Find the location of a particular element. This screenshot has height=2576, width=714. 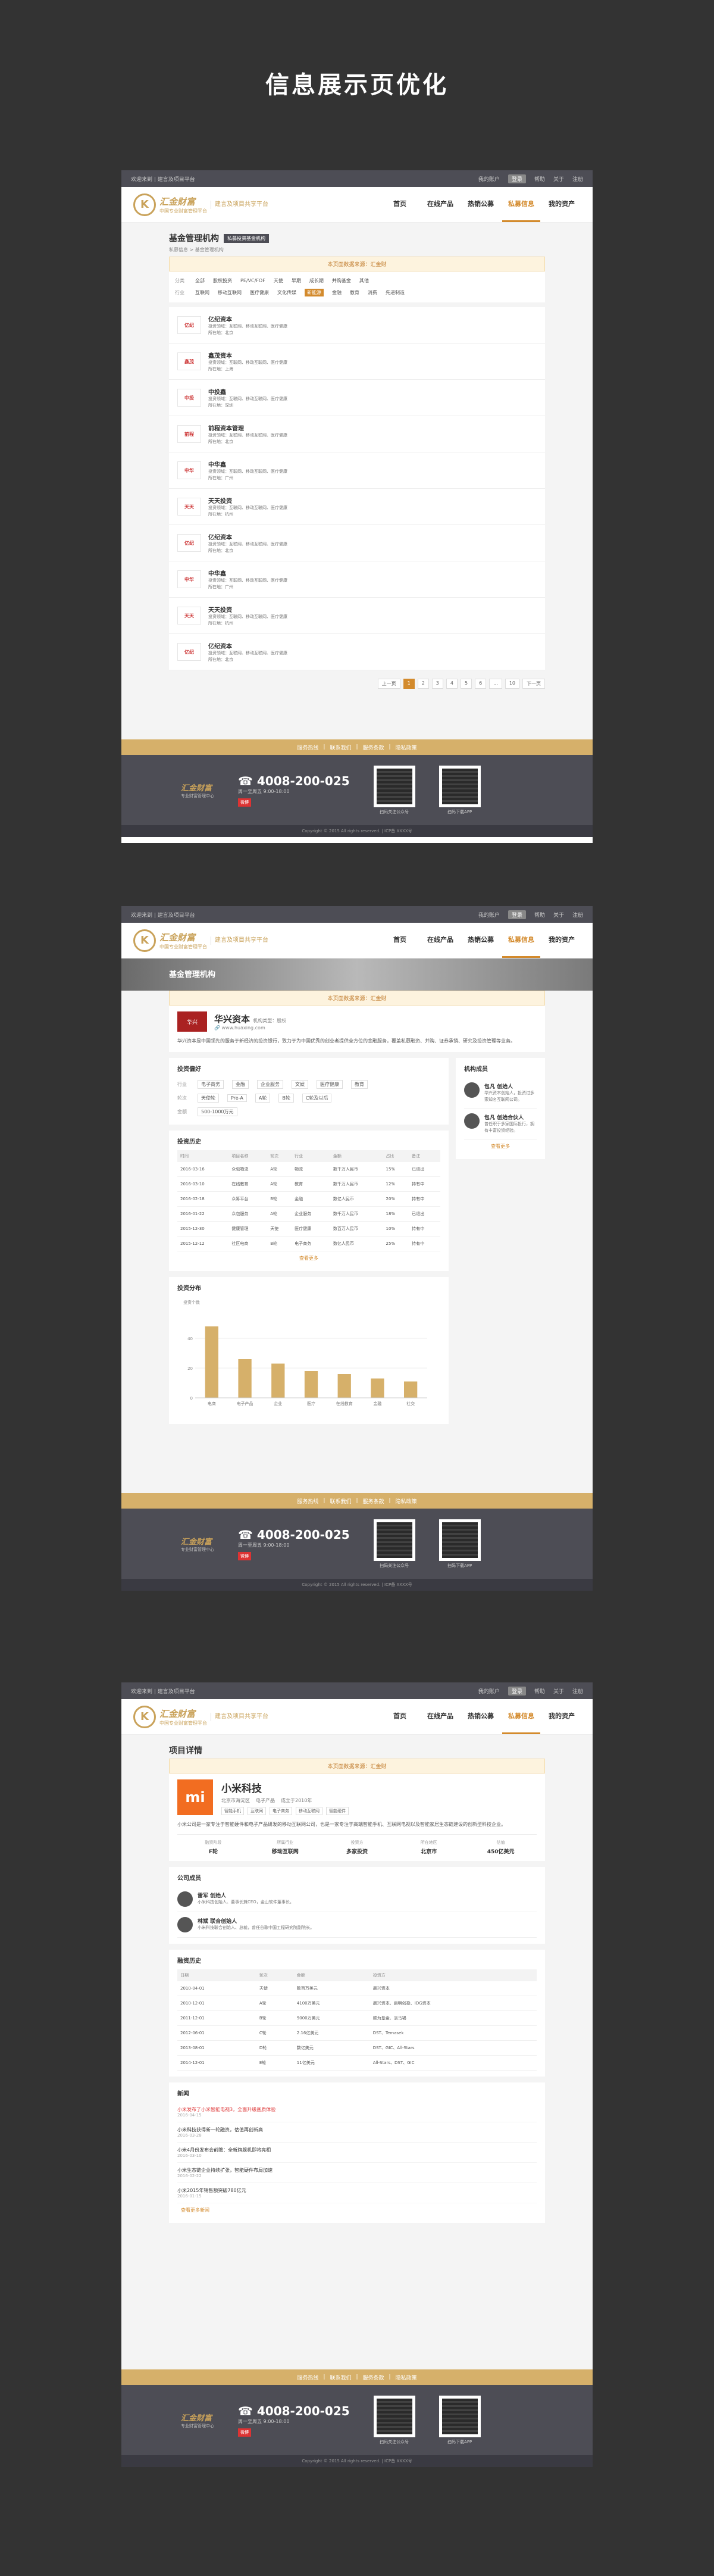

filter-chip: 早期 is located at coordinates (296, 280).